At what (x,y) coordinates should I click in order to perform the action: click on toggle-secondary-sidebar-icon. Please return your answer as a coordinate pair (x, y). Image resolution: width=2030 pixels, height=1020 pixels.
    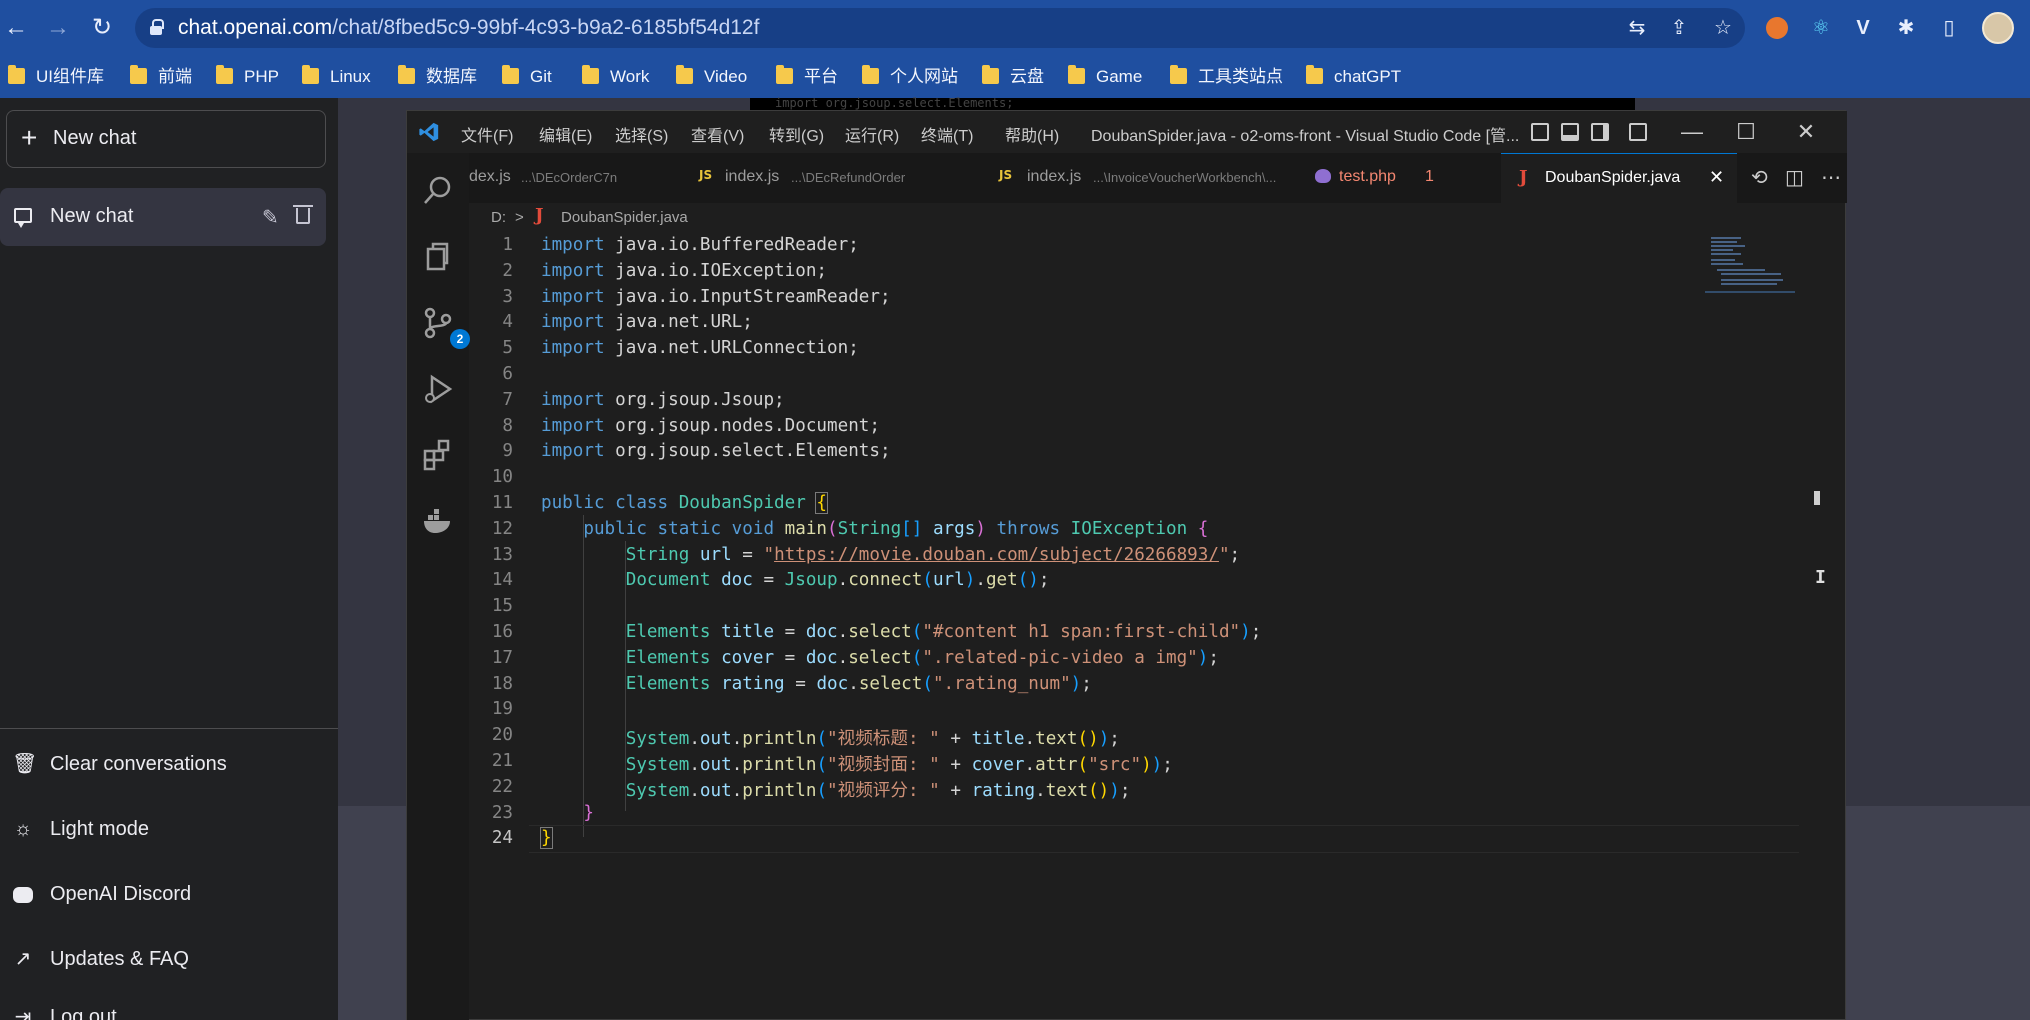
    Looking at the image, I should click on (1600, 132).